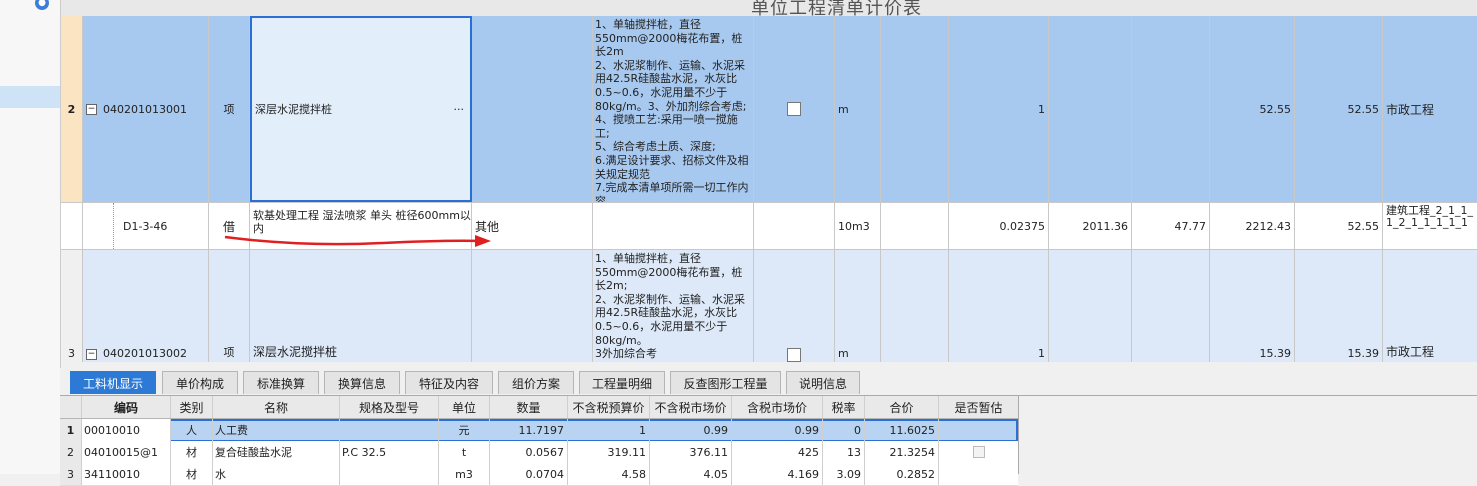  What do you see at coordinates (146, 306) in the screenshot?
I see `code-cell: − 040201013002` at bounding box center [146, 306].